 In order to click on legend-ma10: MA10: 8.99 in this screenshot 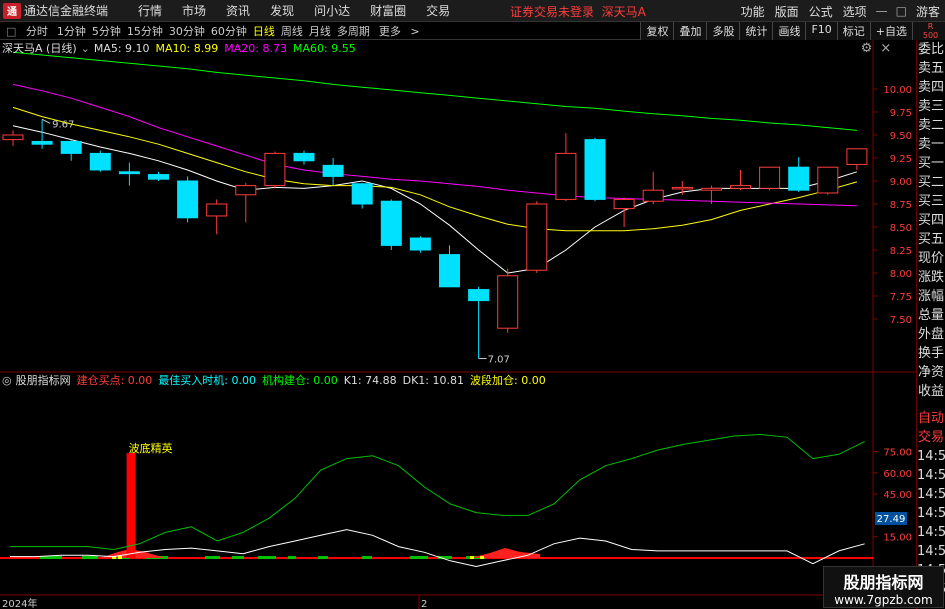, I will do `click(187, 48)`.